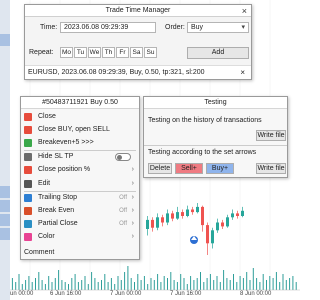 The height and width of the screenshot is (300, 320). I want to click on menu-item: Break Even Off ›, so click(80, 211).